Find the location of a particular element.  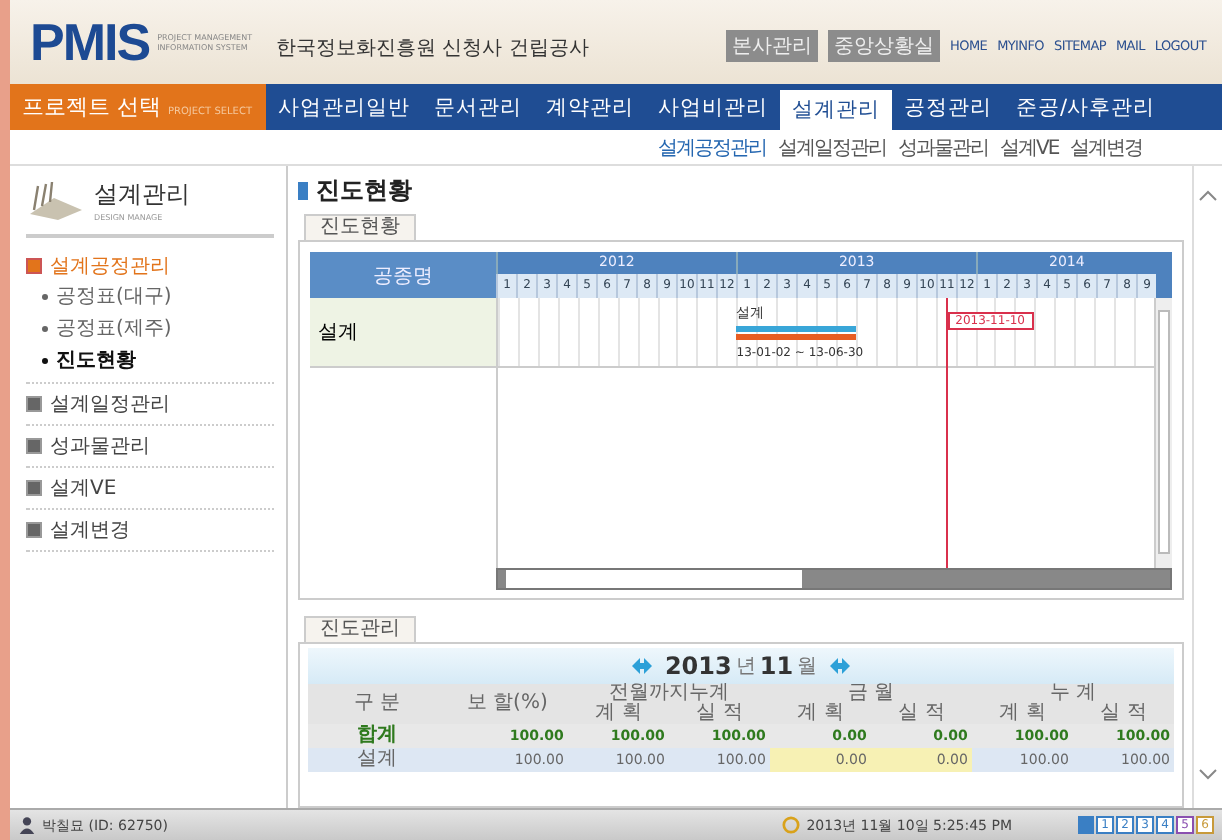

column-header: 공종명 is located at coordinates (403, 275).